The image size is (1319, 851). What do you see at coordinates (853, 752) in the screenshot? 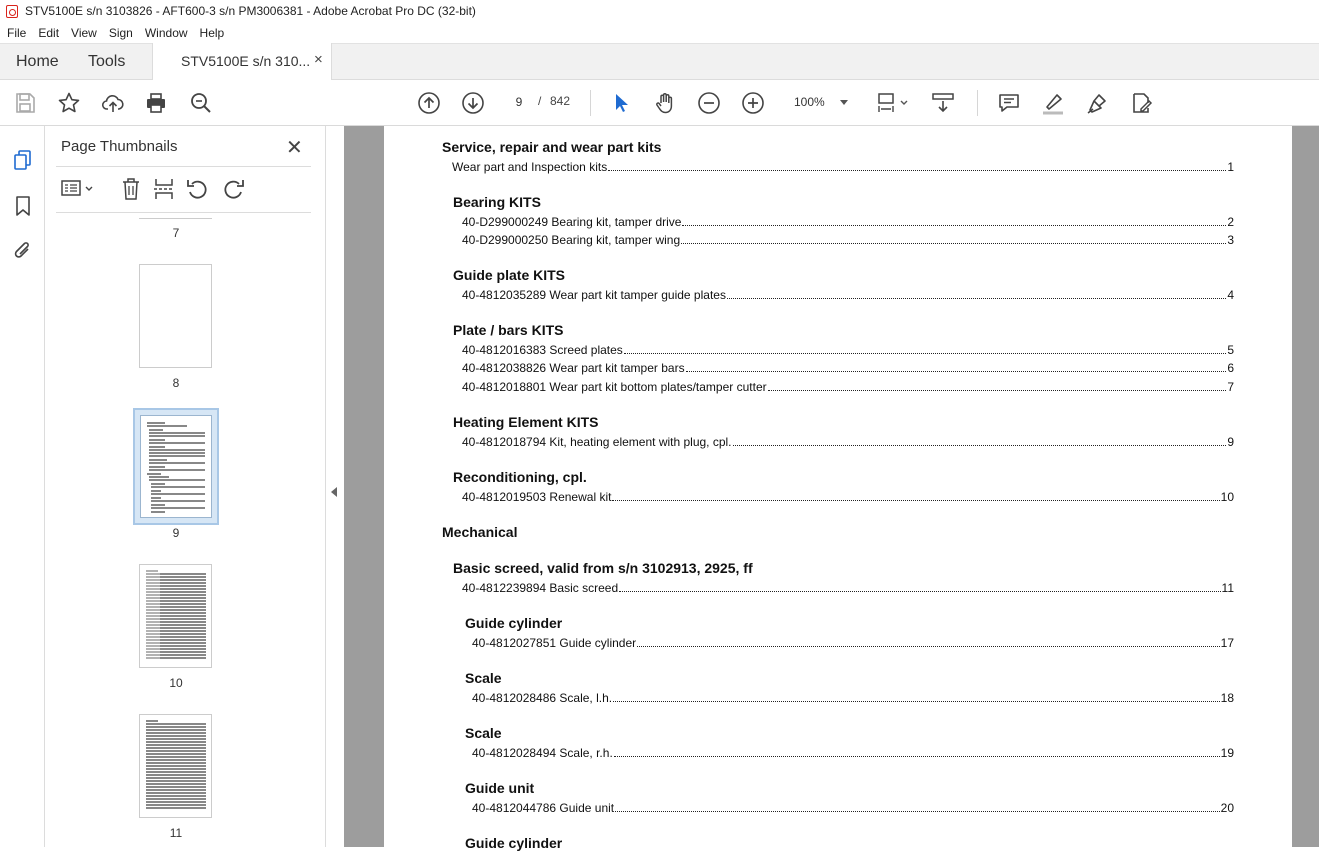
I see `toc-entry: 40-4812028494 Scale, r.h. 19` at bounding box center [853, 752].